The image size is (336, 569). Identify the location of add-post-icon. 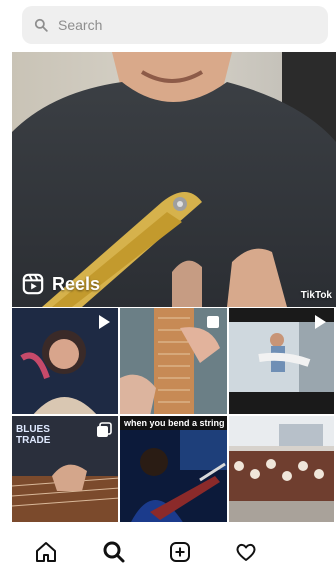
(180, 552).